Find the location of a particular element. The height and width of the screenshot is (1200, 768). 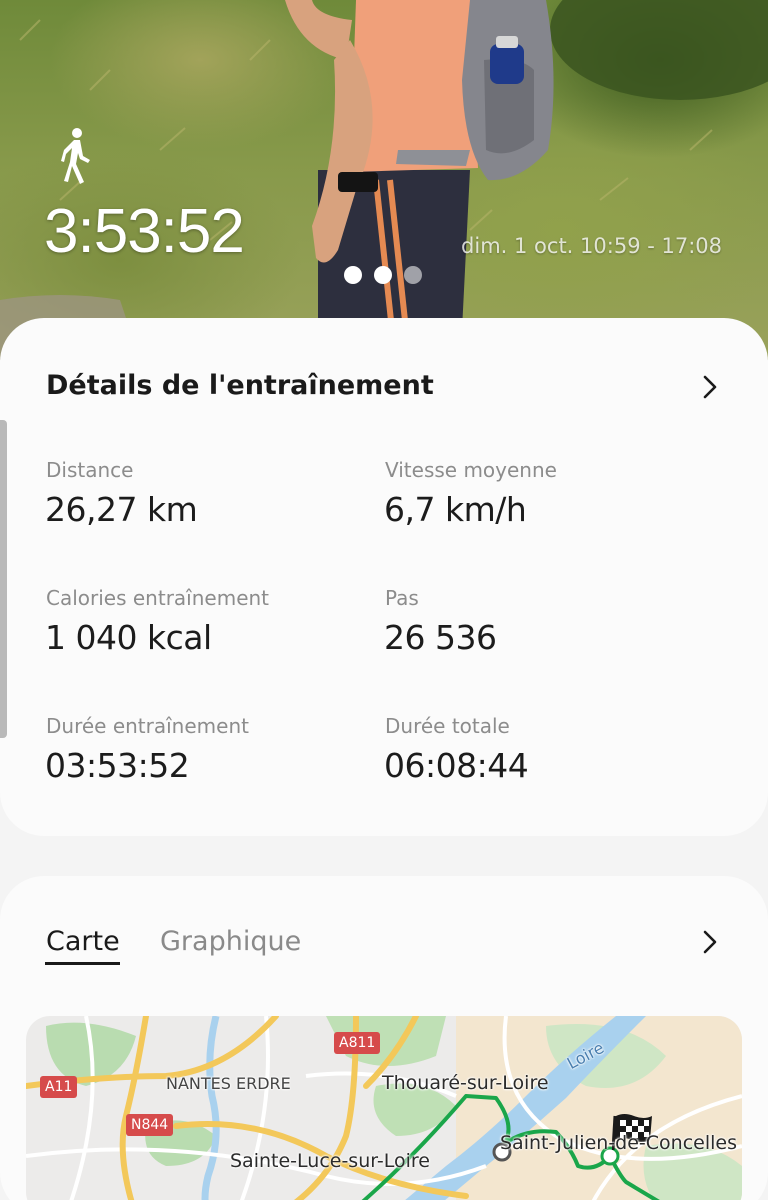

road-shield-n844: N844 is located at coordinates (150, 1125).